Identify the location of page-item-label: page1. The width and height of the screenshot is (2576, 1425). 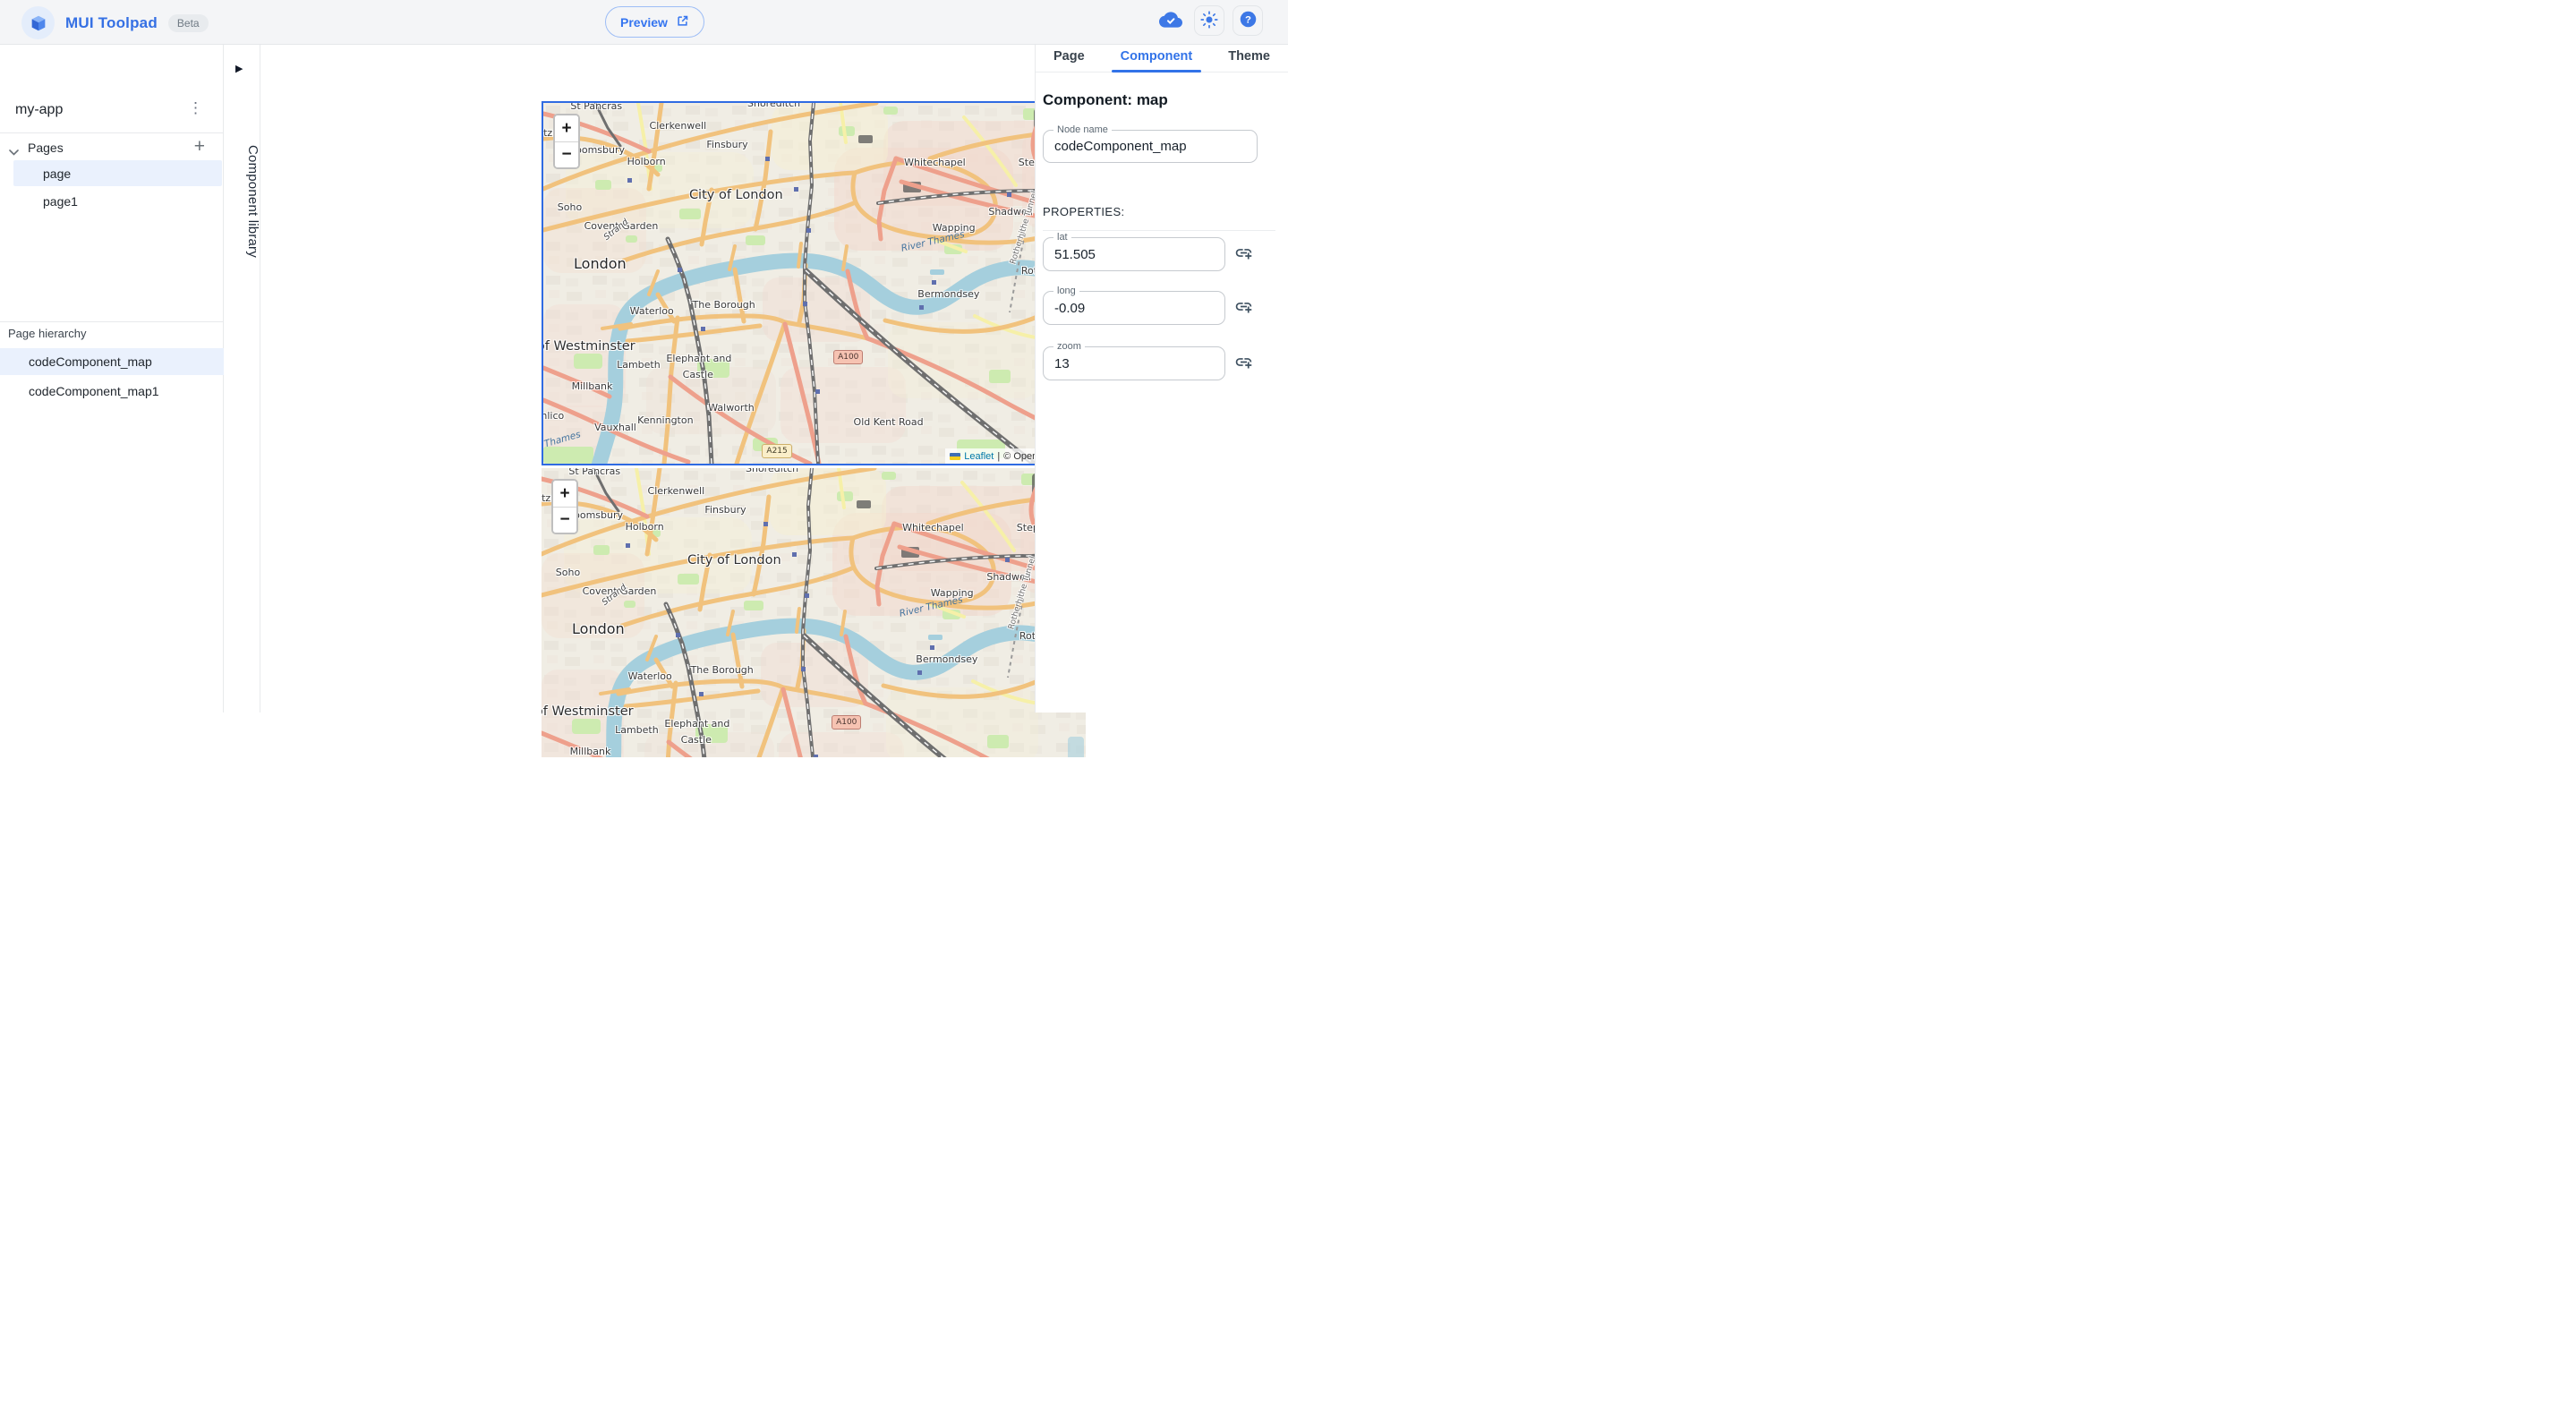
(60, 201).